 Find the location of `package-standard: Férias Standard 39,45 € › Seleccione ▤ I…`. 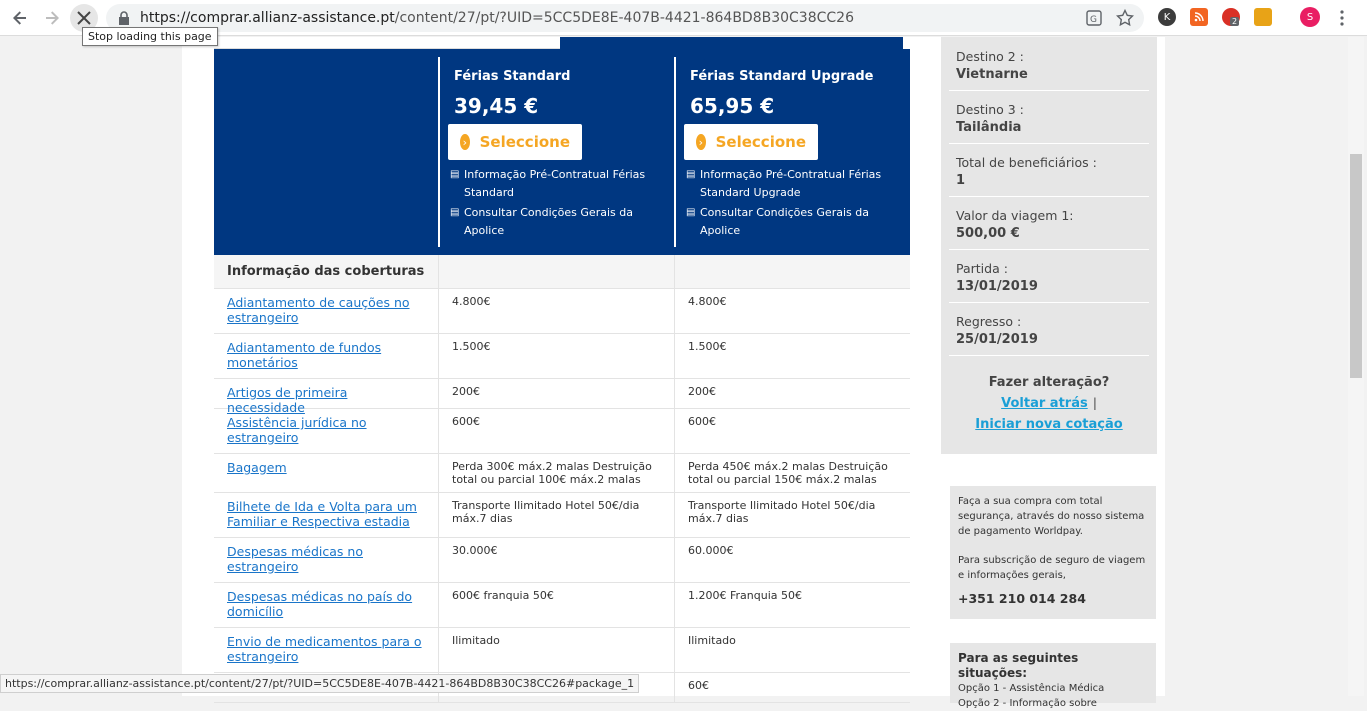

package-standard: Férias Standard 39,45 € › Seleccione ▤ I… is located at coordinates (556, 152).